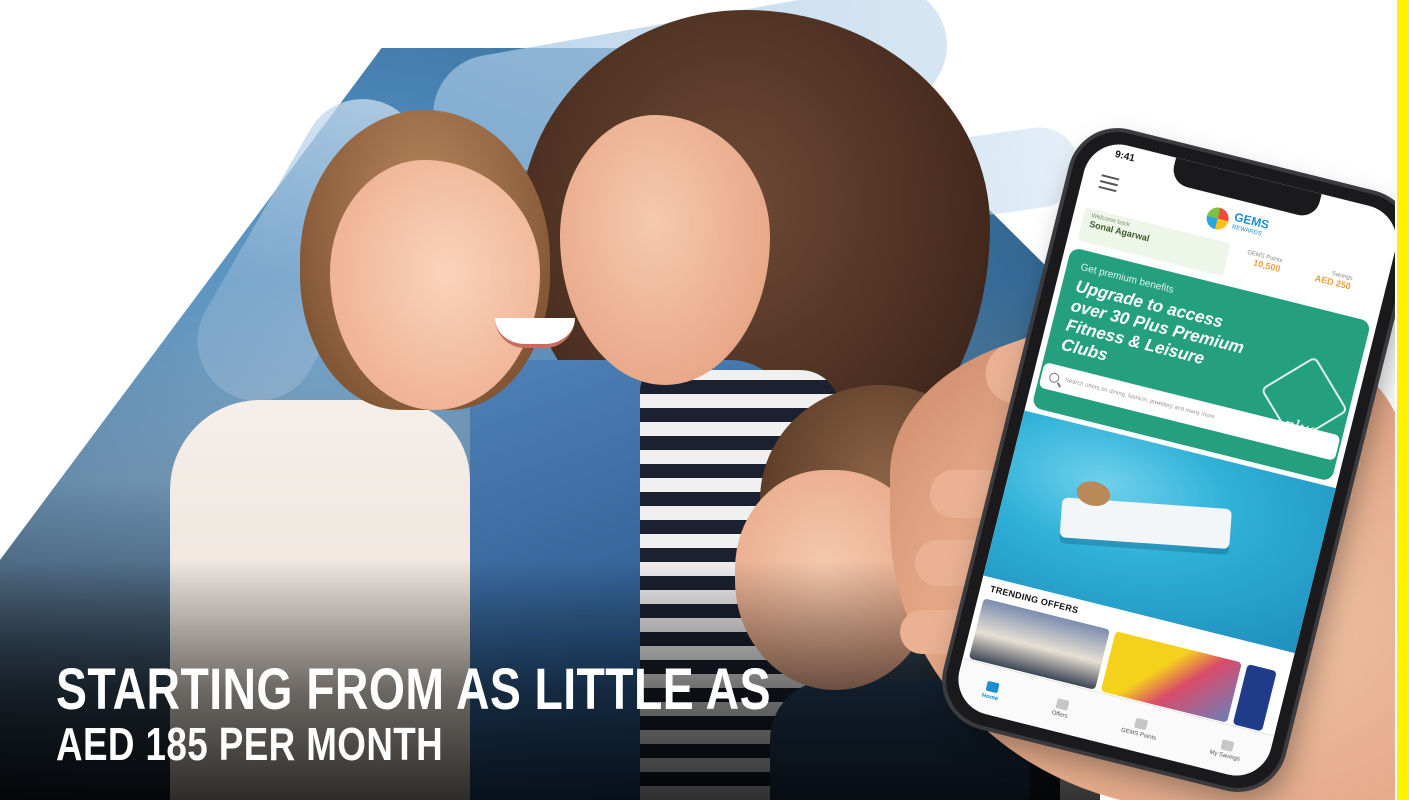 Image resolution: width=1409 pixels, height=800 pixels. I want to click on yellow-frame-edge, so click(1403, 400).